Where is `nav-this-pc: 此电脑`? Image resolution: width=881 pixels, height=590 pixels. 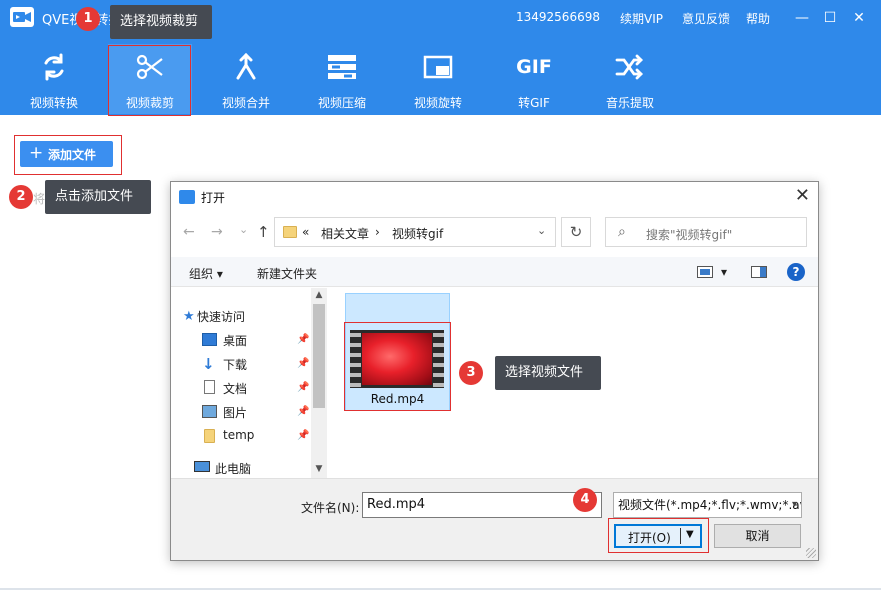 nav-this-pc: 此电脑 is located at coordinates (223, 468).